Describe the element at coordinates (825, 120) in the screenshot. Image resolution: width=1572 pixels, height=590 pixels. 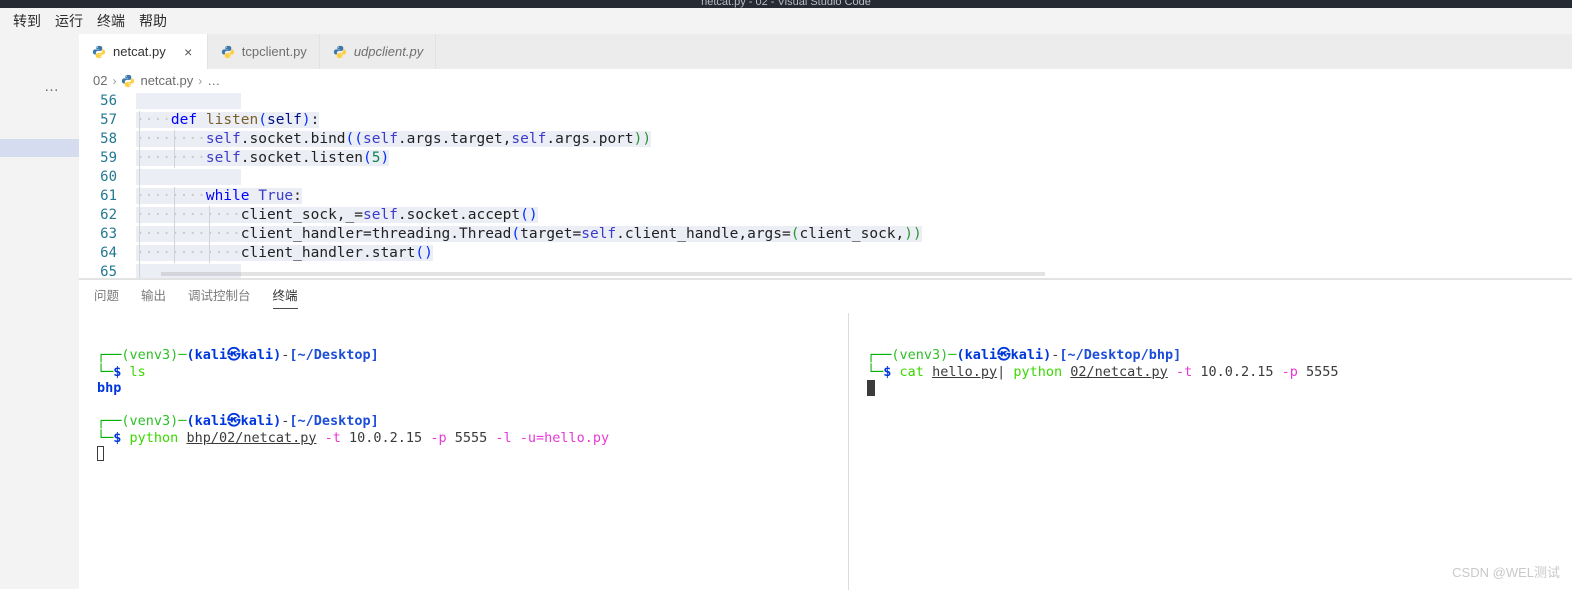
I see `code-line: 57 ····def listen(self):` at that location.